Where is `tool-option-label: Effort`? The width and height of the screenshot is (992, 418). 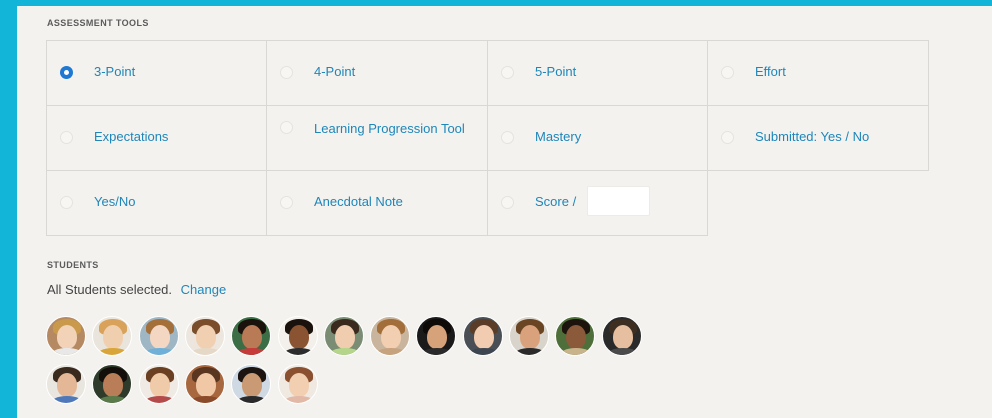
tool-option-label: Effort is located at coordinates (770, 71).